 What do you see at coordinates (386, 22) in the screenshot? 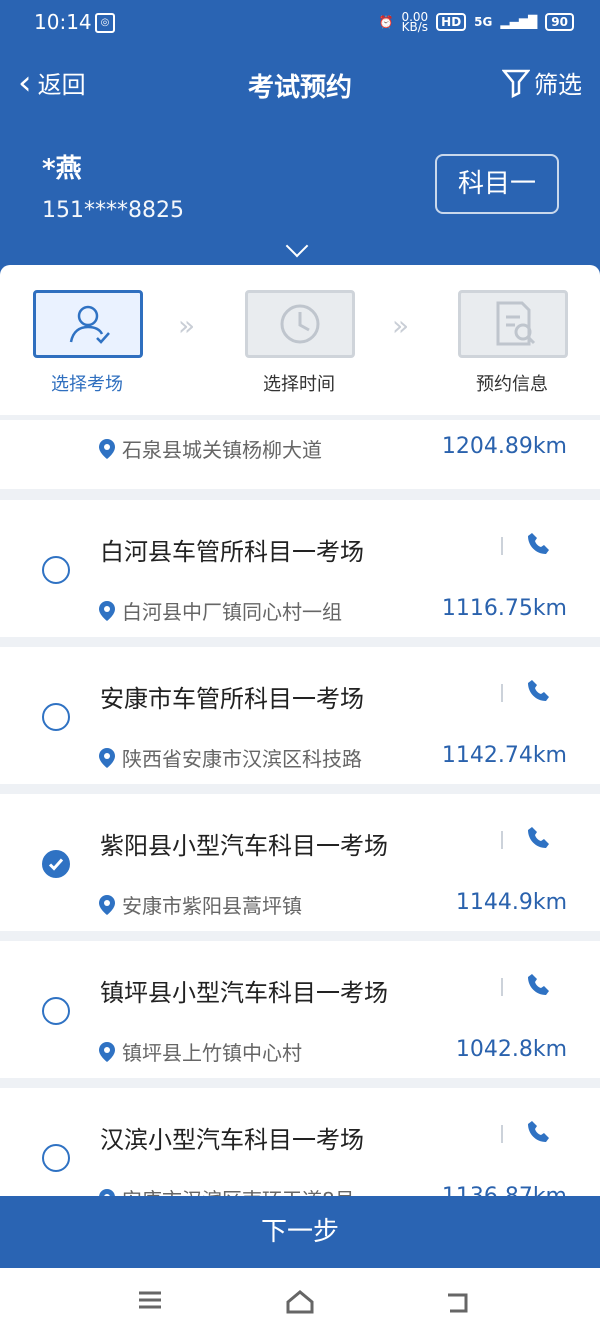
I see `alarm-icon: ⏰` at bounding box center [386, 22].